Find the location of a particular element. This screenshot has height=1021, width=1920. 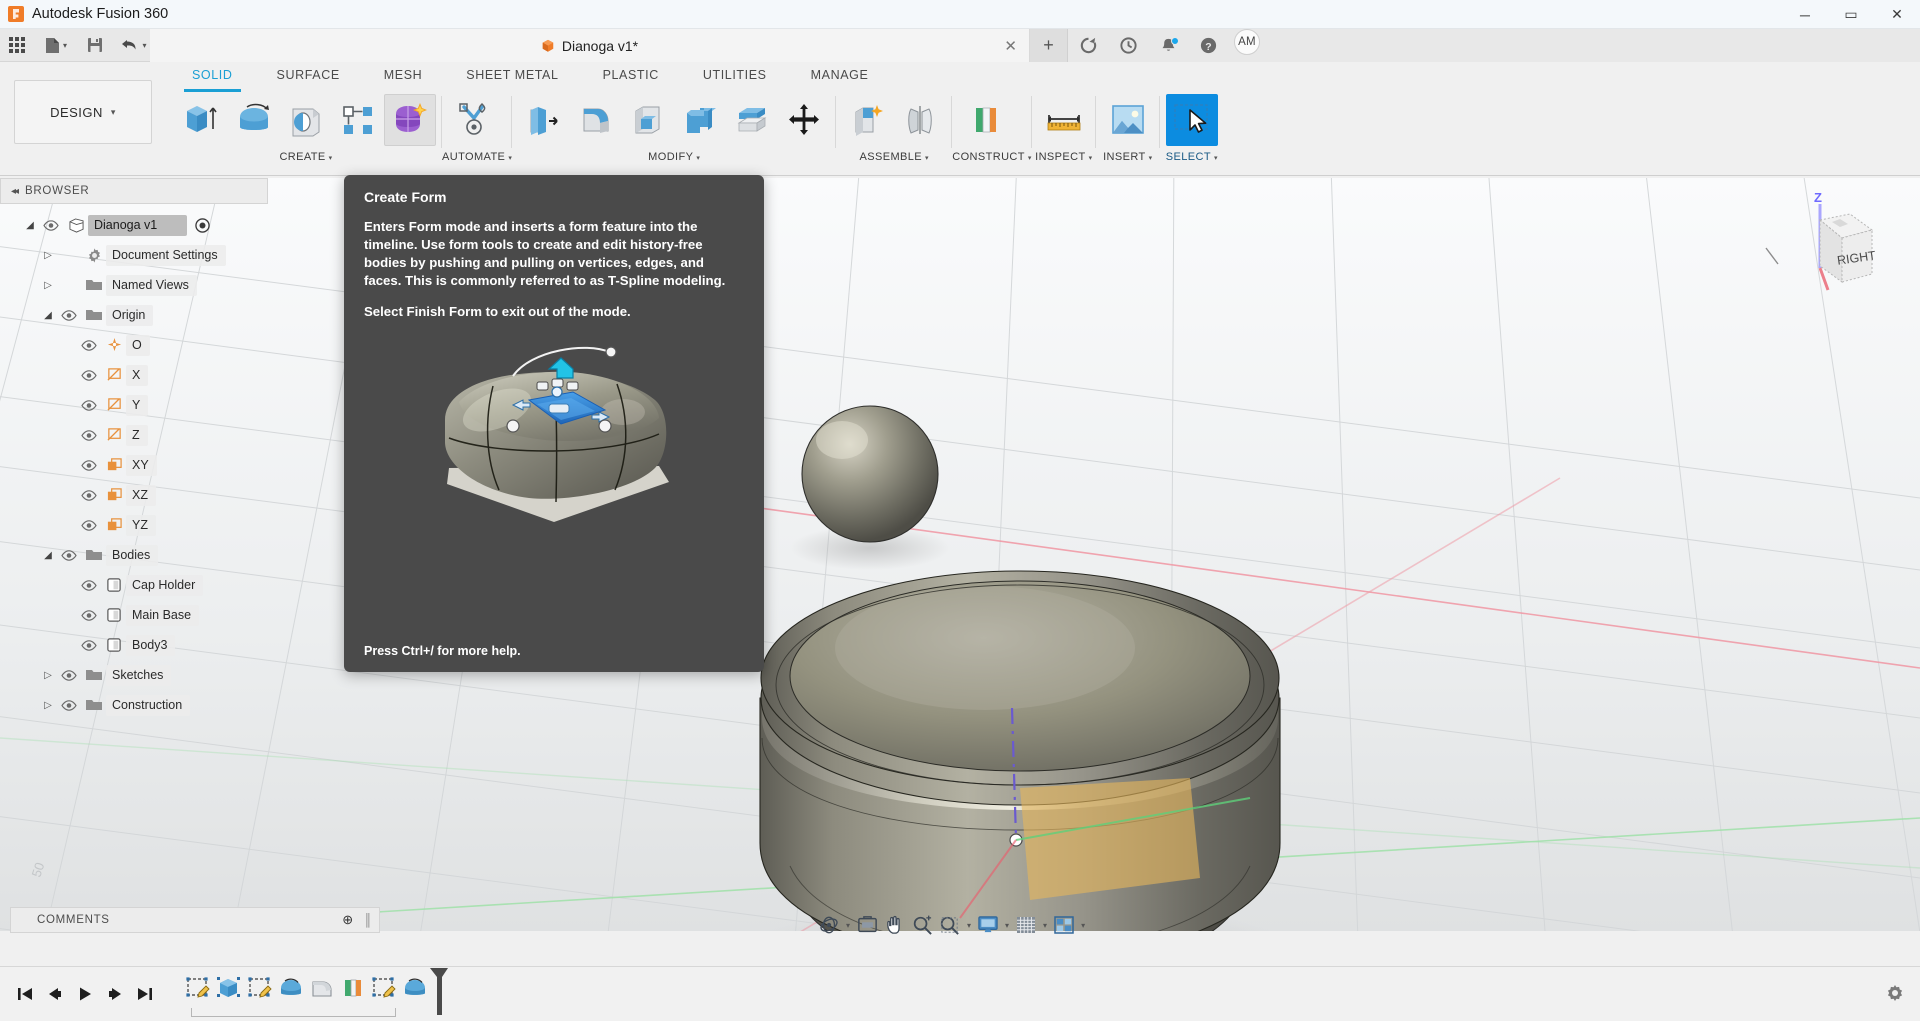

add-comment-icon: ⊕ is located at coordinates (353, 920).